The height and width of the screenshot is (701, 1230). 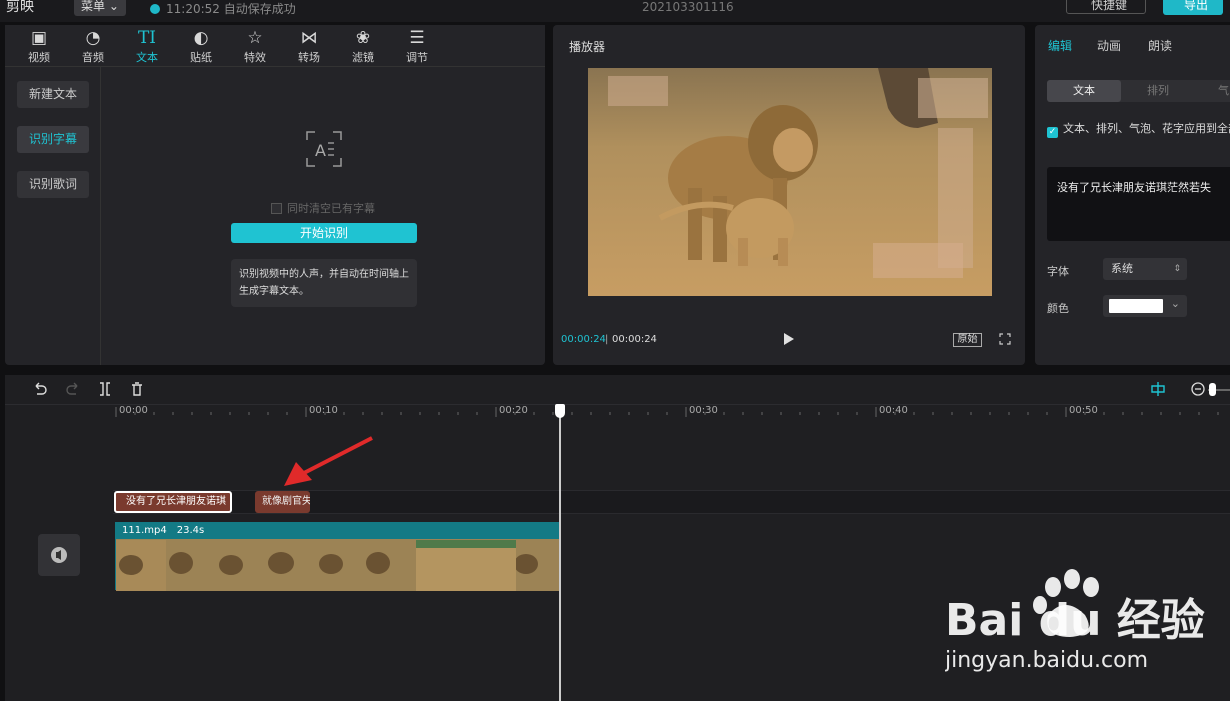 I want to click on tab-label: 音频, so click(x=93, y=57).